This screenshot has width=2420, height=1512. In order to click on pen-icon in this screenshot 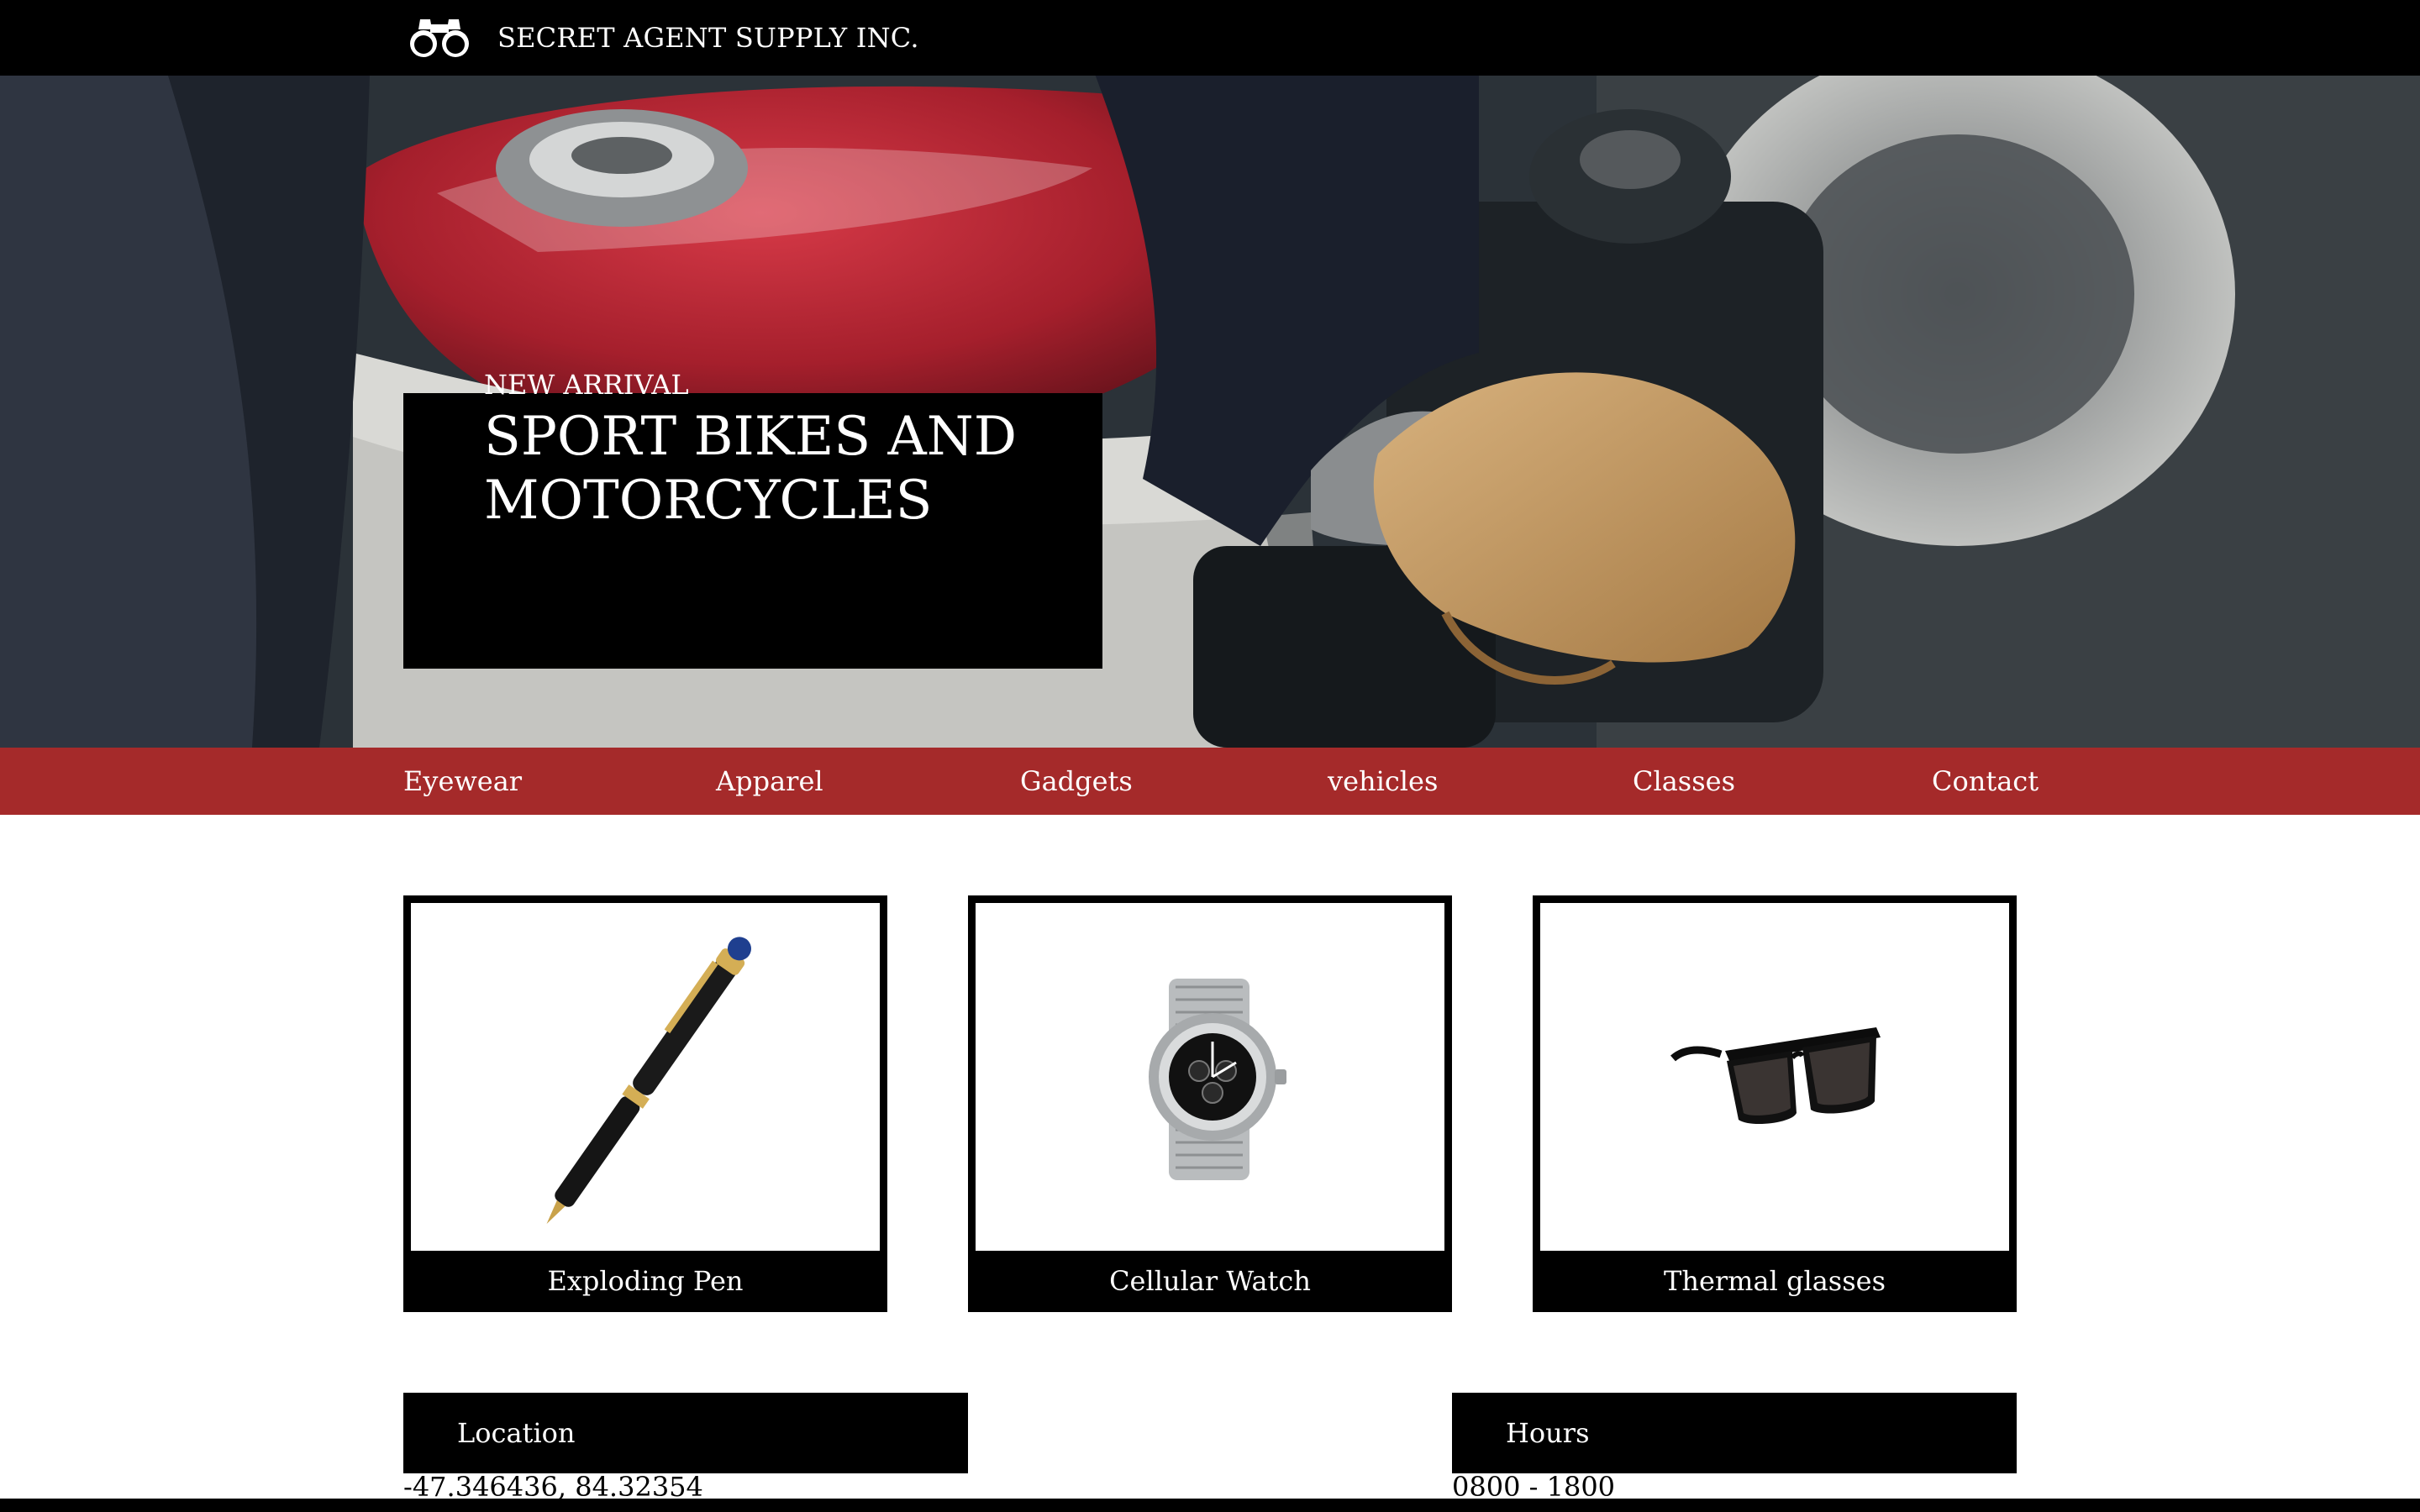, I will do `click(648, 1081)`.